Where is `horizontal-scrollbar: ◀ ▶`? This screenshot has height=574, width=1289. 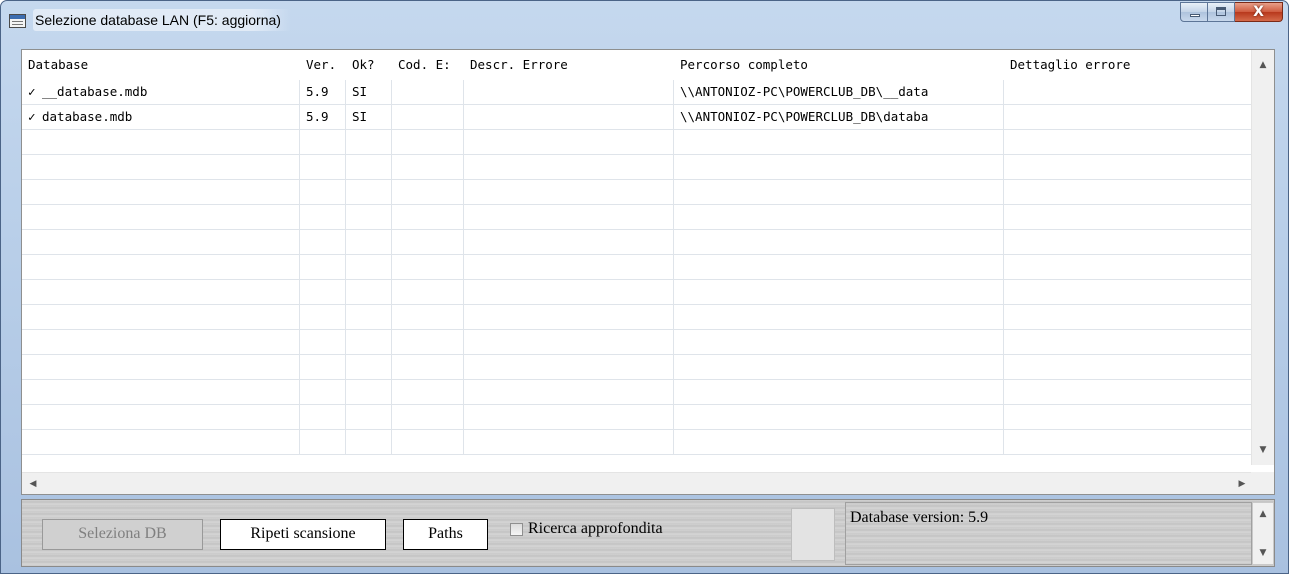
horizontal-scrollbar: ◀ ▶ is located at coordinates (637, 483).